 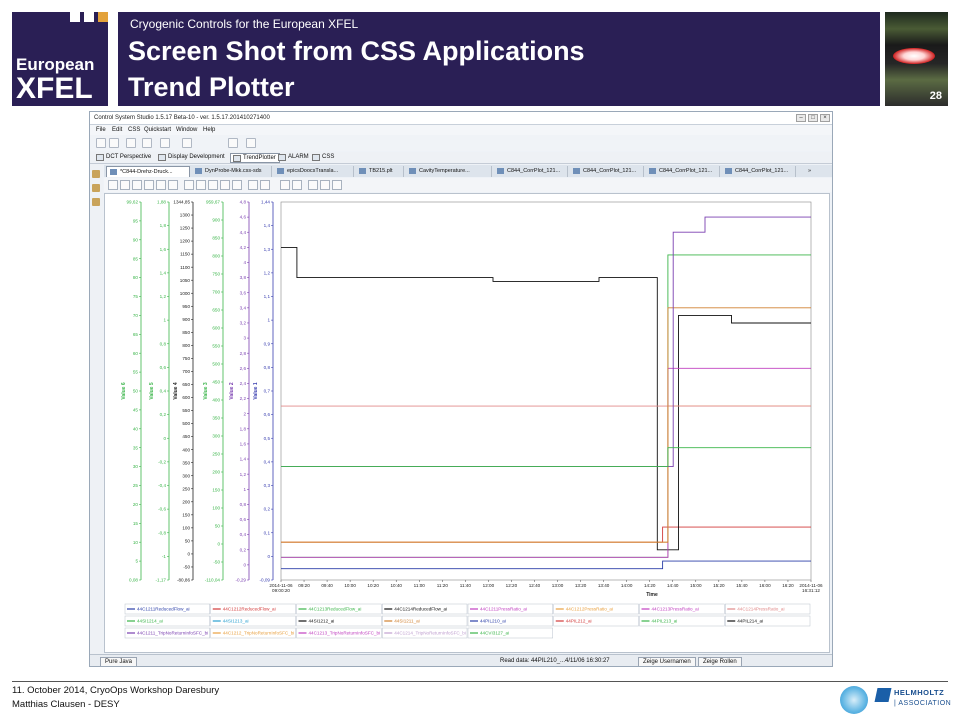 What do you see at coordinates (325, 185) in the screenshot?
I see `scroll-icon` at bounding box center [325, 185].